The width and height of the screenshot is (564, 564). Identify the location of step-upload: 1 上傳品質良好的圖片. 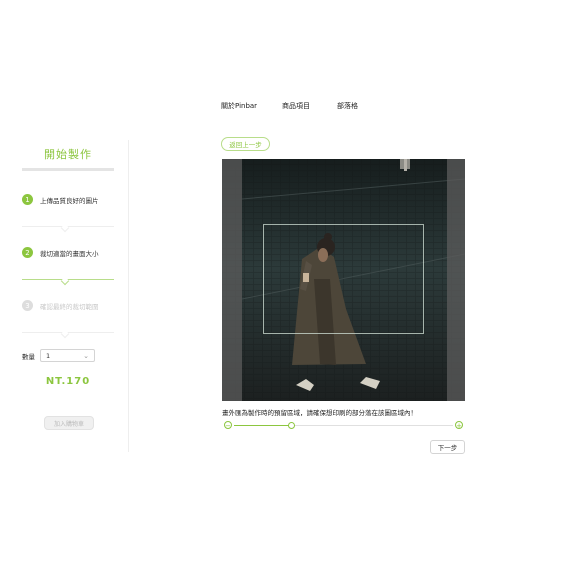
(60, 199).